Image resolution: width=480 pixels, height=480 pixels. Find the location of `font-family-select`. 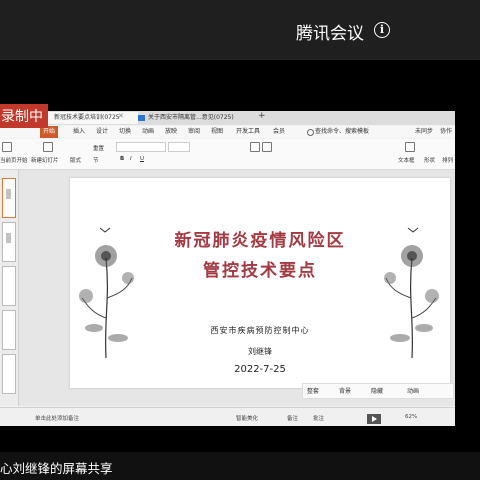

font-family-select is located at coordinates (141, 147).